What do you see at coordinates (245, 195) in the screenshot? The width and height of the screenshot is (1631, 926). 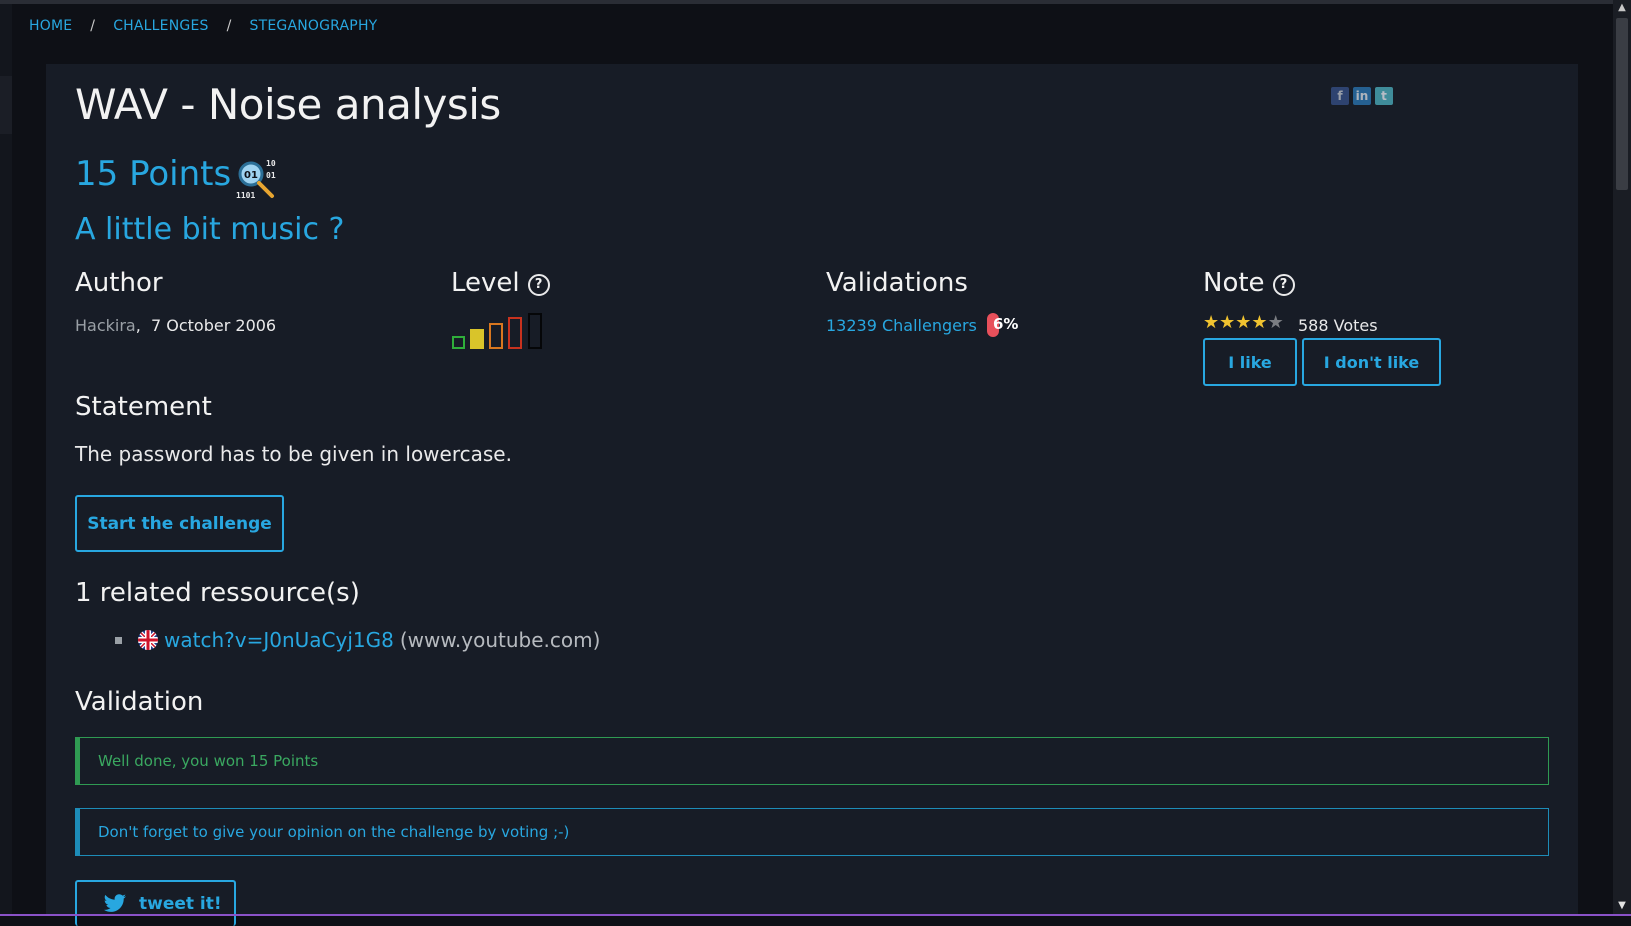 I see `svg-text: 1101` at bounding box center [245, 195].